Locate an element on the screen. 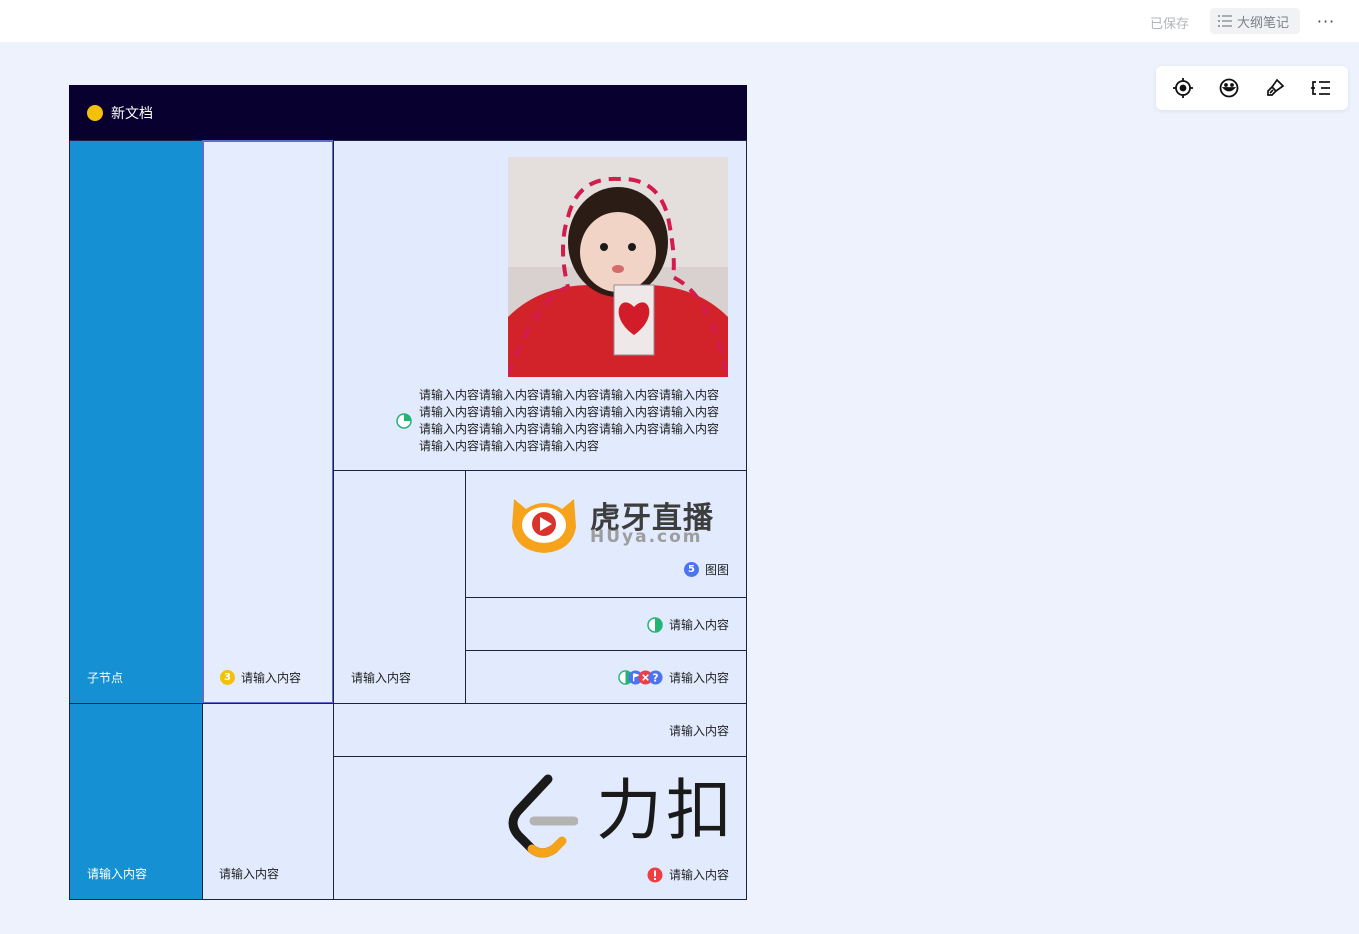  node-half-progress: 请输入内容 is located at coordinates (606, 624).